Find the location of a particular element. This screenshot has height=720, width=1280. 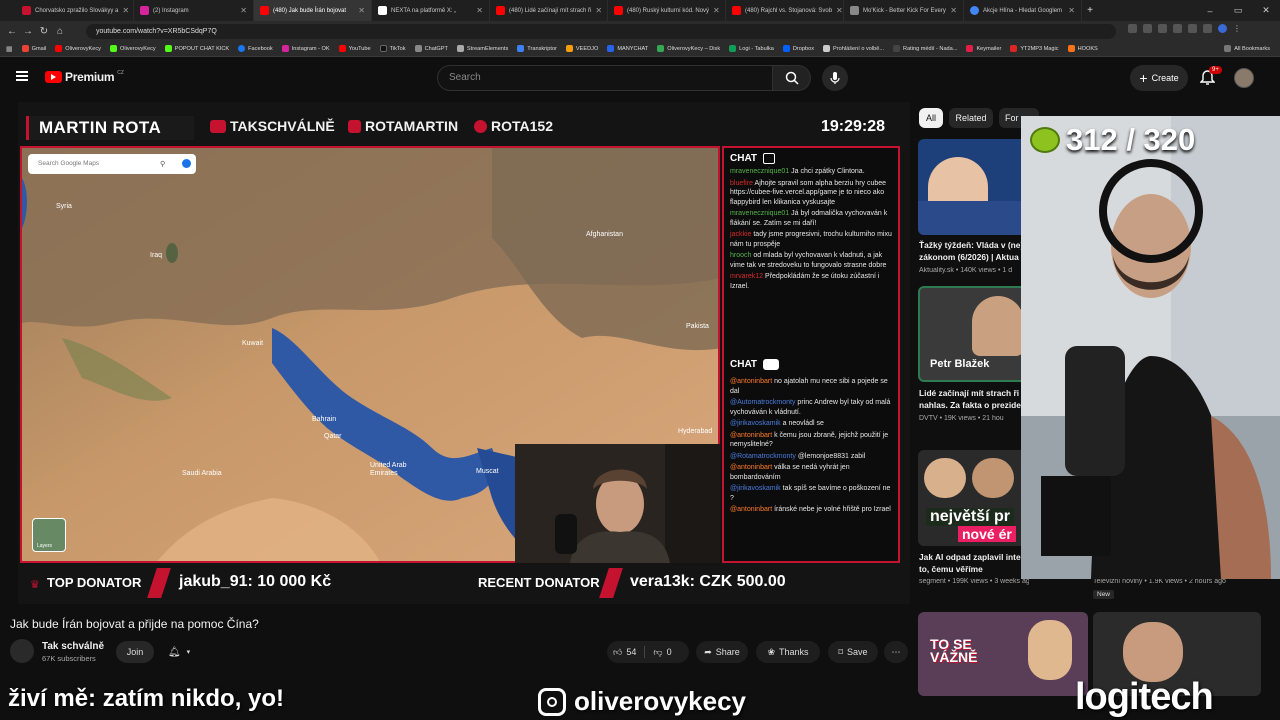

related-video-title: Jak AI odpad zaplavil inter is located at coordinates (971, 557).